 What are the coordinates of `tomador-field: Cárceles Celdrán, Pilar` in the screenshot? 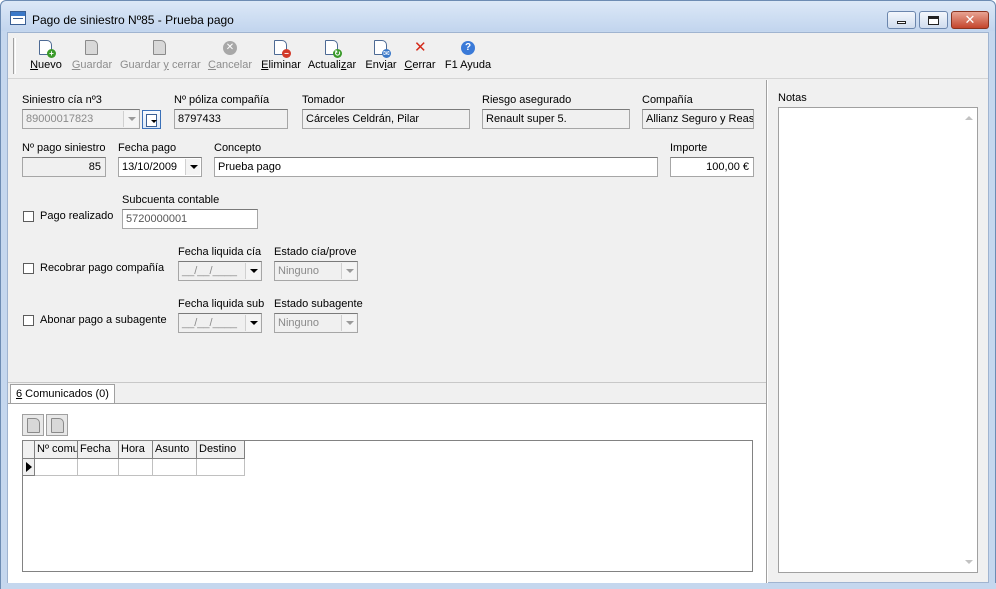 It's located at (386, 119).